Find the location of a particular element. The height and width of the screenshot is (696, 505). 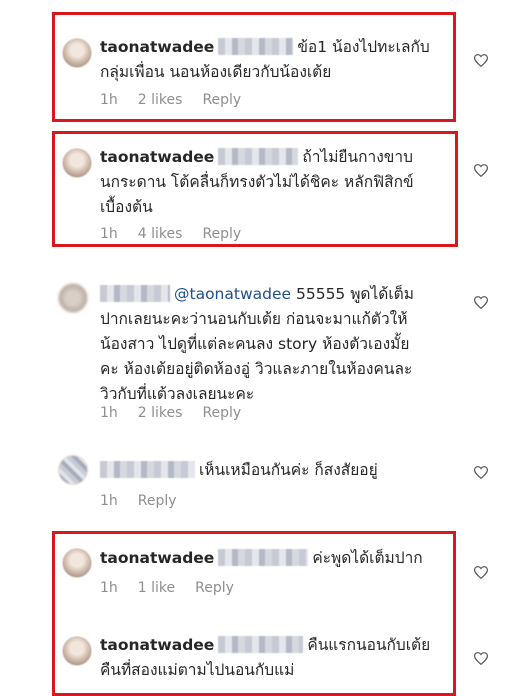

comment-meta: 1h 4 likes Reply is located at coordinates (180, 234).